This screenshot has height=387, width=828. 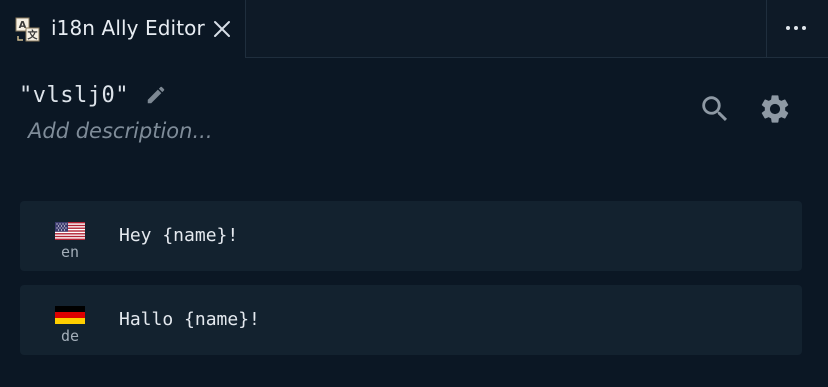 I want to click on locale-label: en, so click(x=70, y=252).